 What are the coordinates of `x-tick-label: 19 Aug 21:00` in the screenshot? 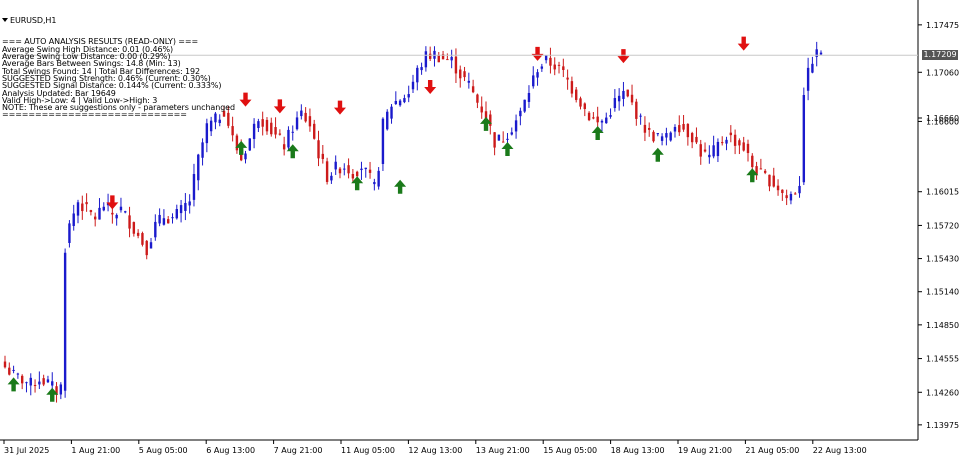 It's located at (705, 450).